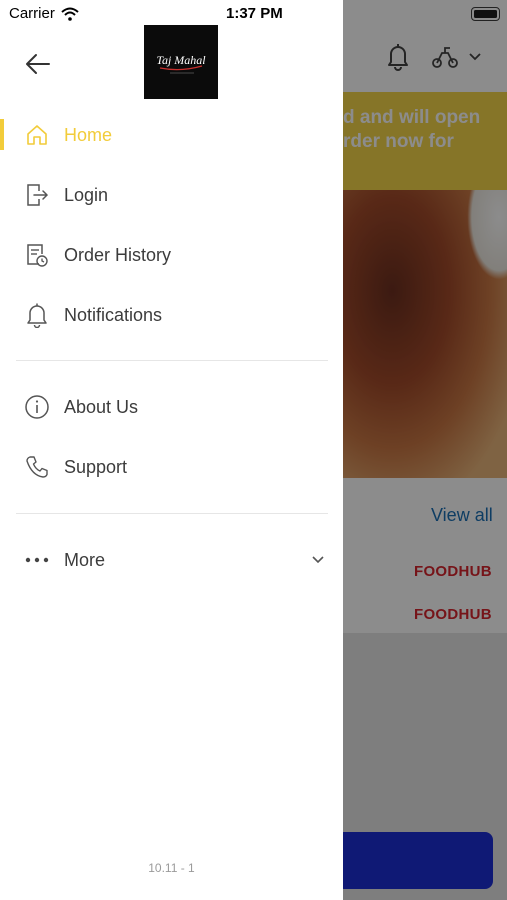 Image resolution: width=507 pixels, height=900 pixels. What do you see at coordinates (96, 466) in the screenshot?
I see `menu-label: Support` at bounding box center [96, 466].